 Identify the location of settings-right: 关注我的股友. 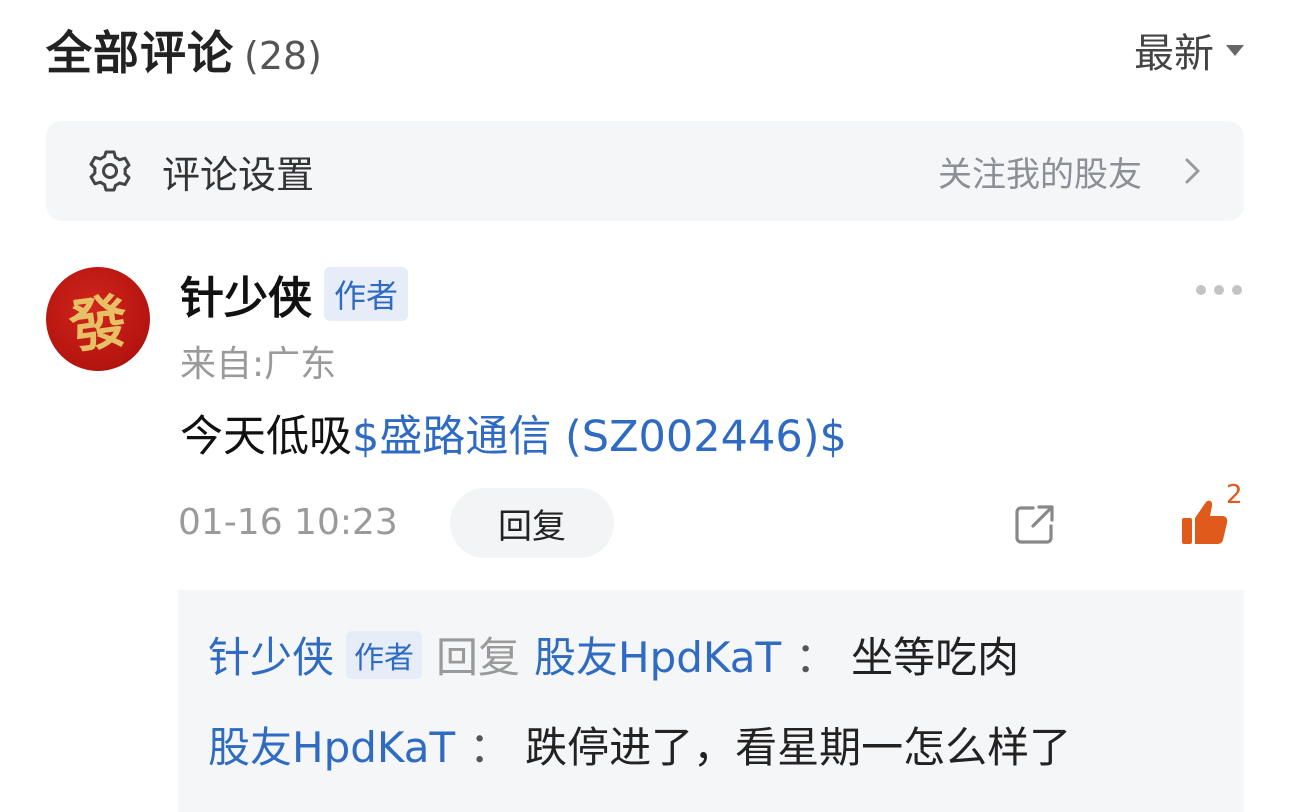
(1071, 171).